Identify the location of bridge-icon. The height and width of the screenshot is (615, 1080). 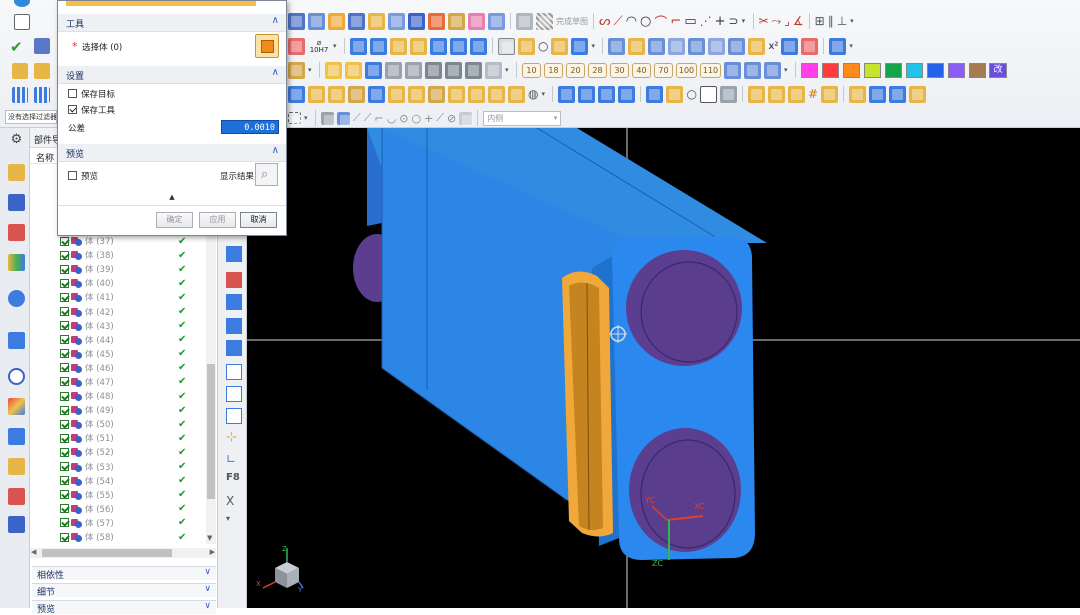
(587, 94).